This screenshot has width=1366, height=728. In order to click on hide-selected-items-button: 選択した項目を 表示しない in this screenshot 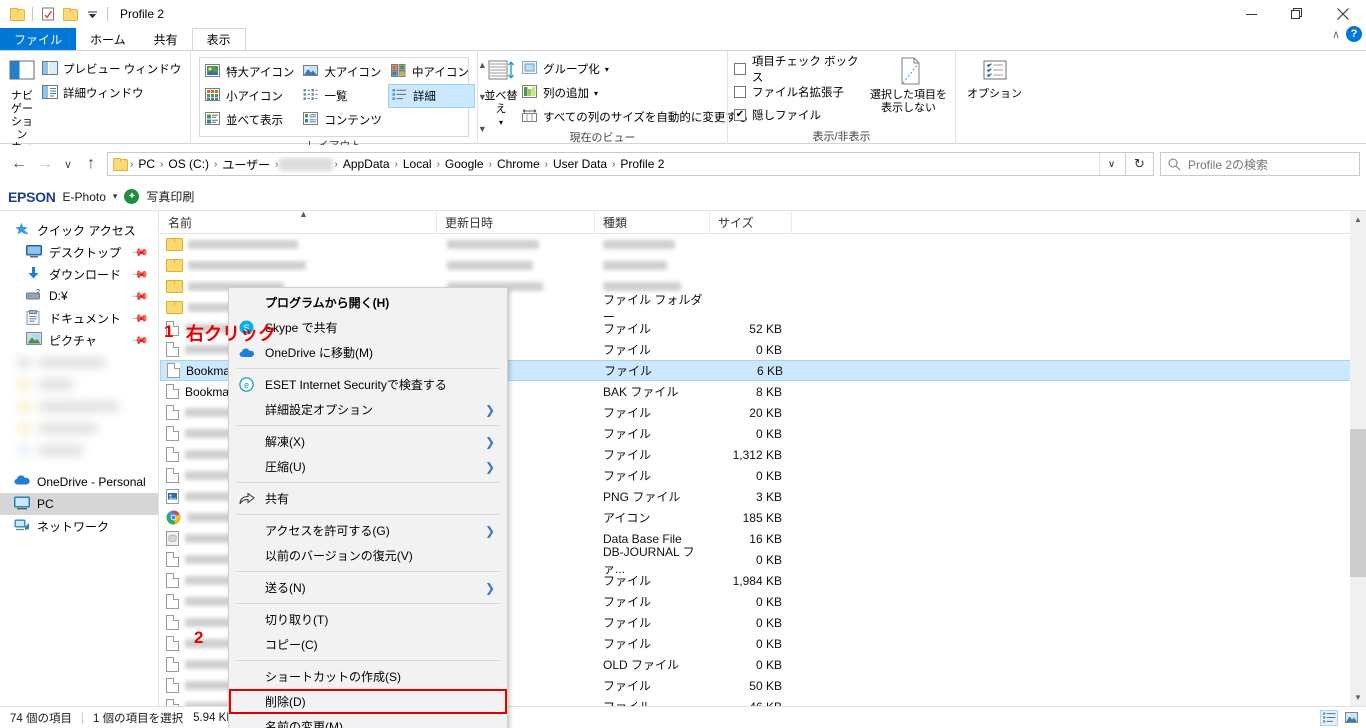, I will do `click(908, 84)`.